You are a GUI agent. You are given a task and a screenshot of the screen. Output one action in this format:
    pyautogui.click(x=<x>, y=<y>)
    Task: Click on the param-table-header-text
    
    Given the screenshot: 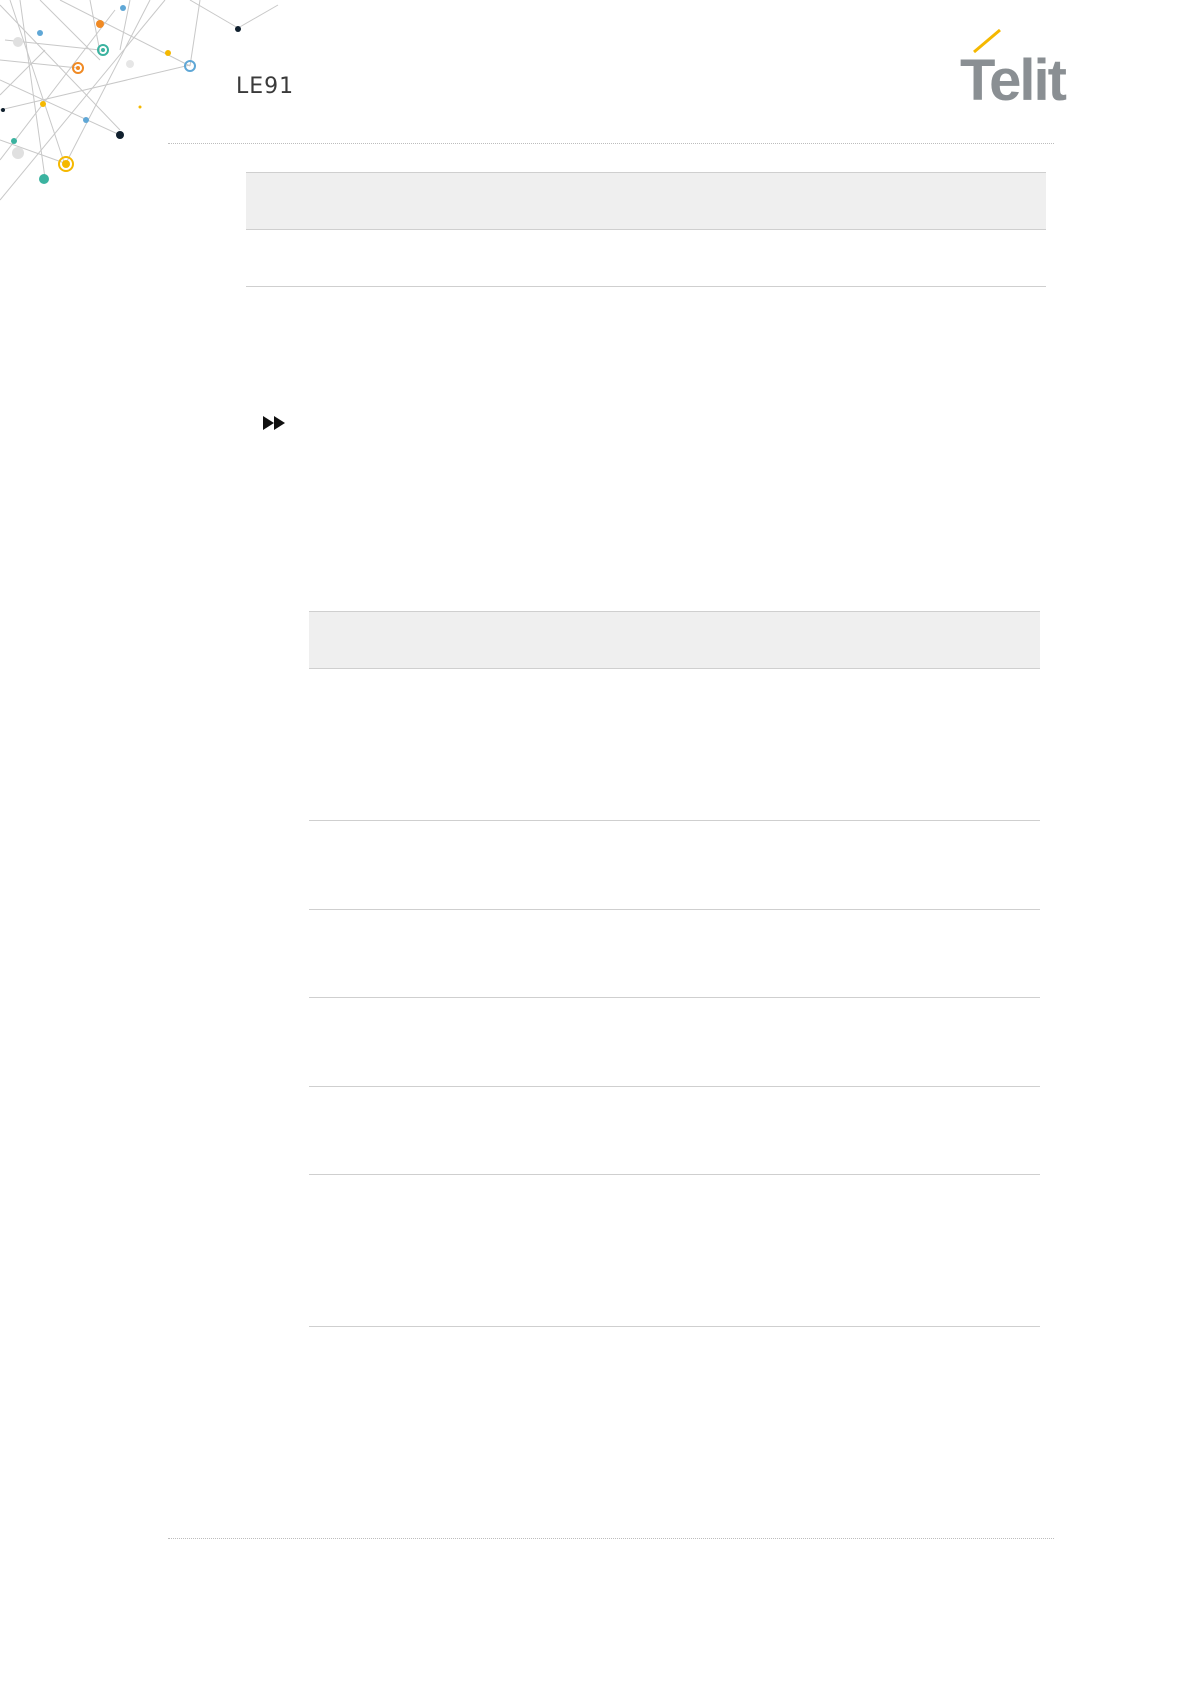 What is the action you would take?
    pyautogui.click(x=674, y=640)
    